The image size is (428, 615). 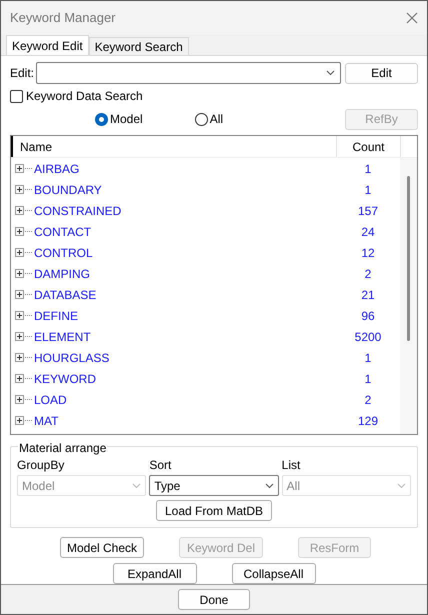 What do you see at coordinates (63, 18) in the screenshot?
I see `window-title: Keyword Manager` at bounding box center [63, 18].